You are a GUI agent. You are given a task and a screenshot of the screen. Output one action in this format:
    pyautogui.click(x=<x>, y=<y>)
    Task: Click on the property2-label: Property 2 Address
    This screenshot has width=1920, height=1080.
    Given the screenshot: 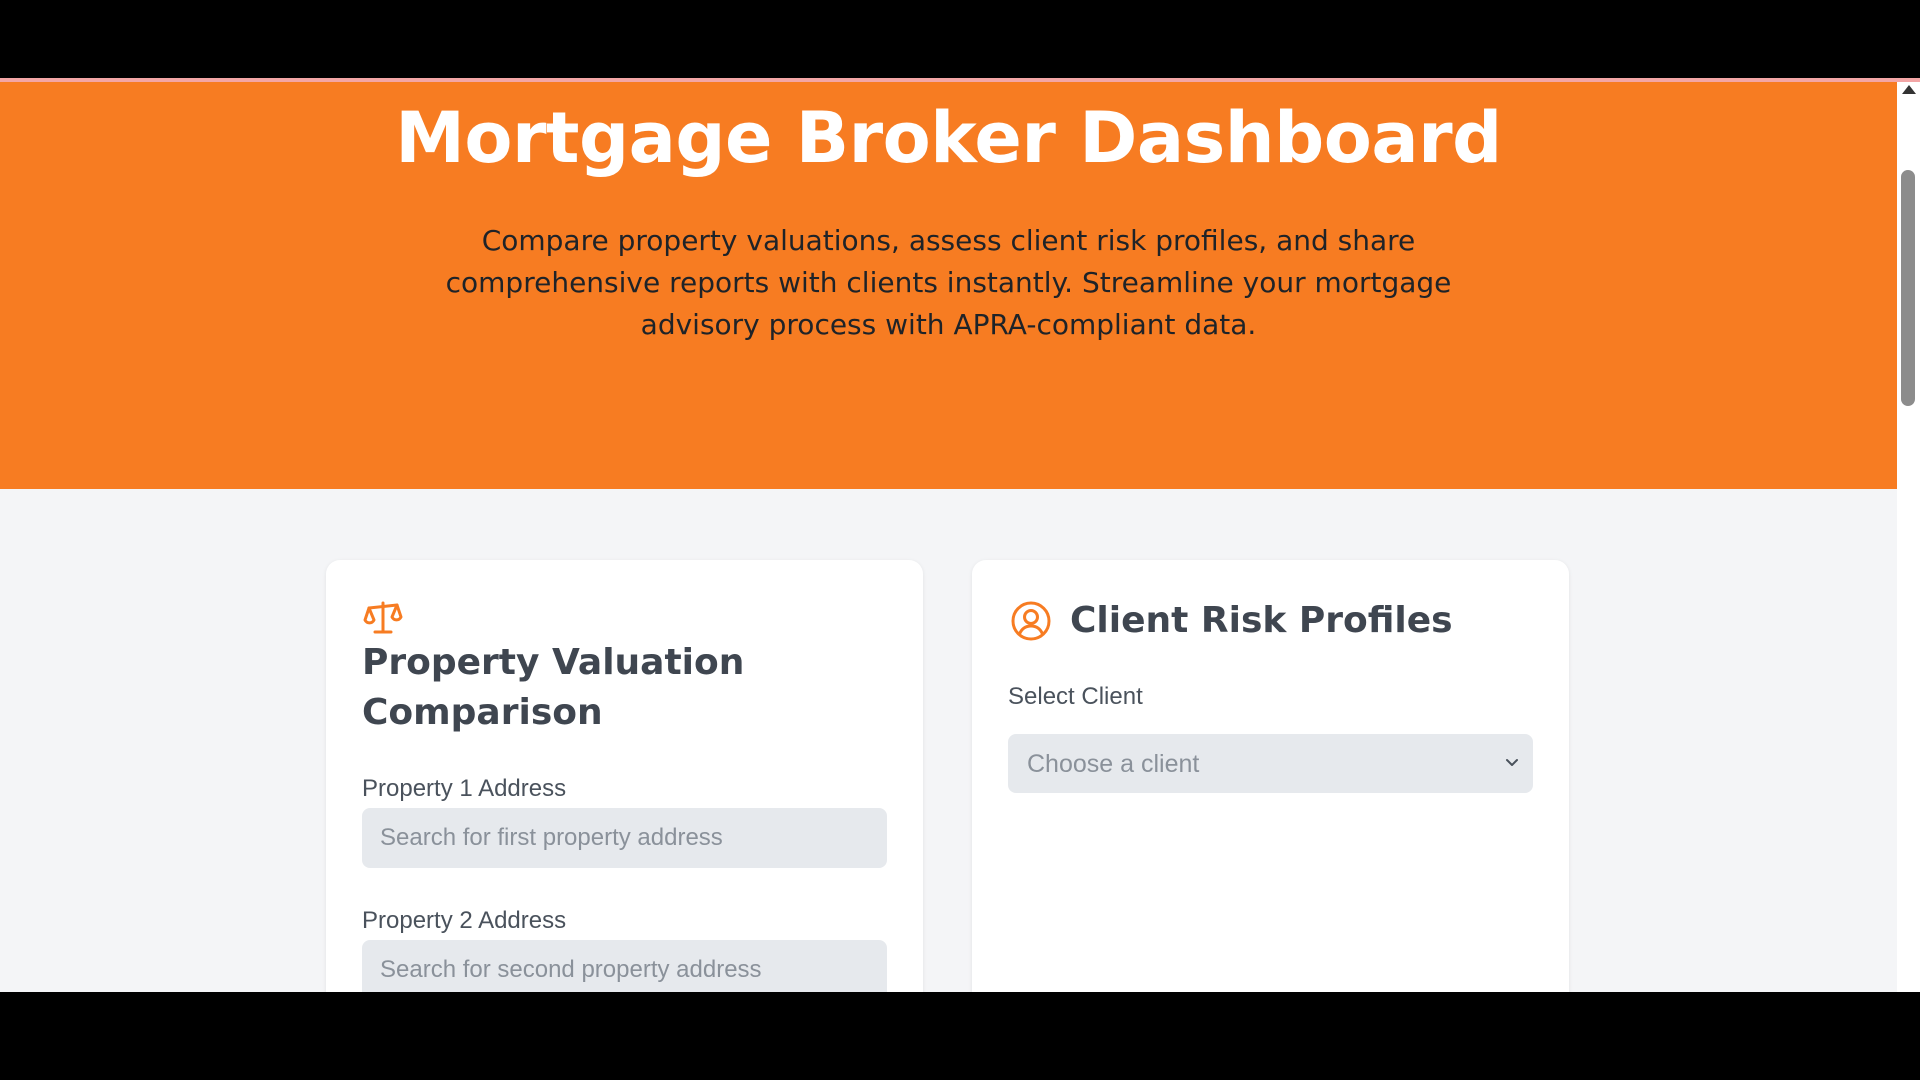 What is the action you would take?
    pyautogui.click(x=464, y=920)
    